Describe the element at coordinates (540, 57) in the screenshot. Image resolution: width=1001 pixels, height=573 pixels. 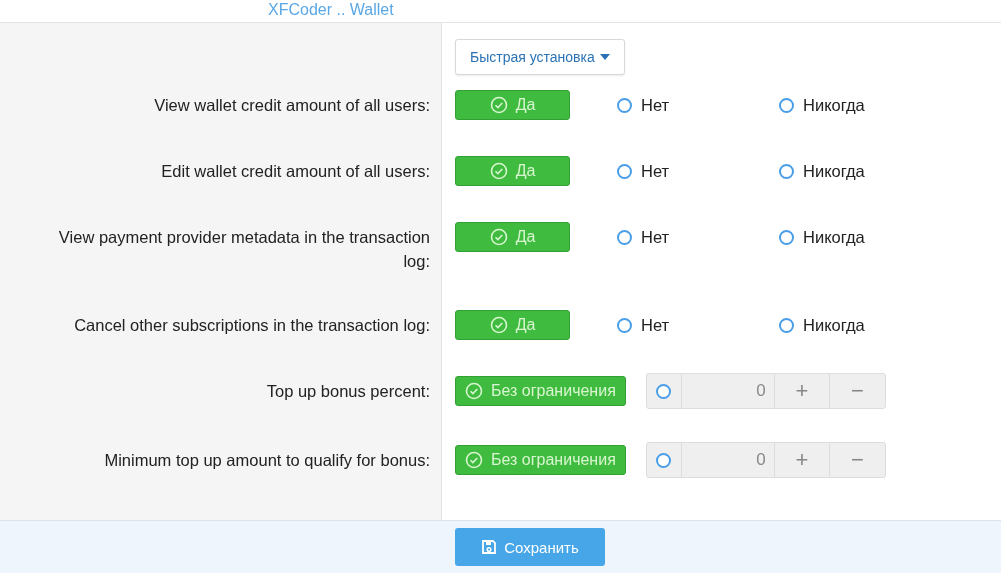
I see `quick-setup-dropdown: Быстрая установка` at that location.